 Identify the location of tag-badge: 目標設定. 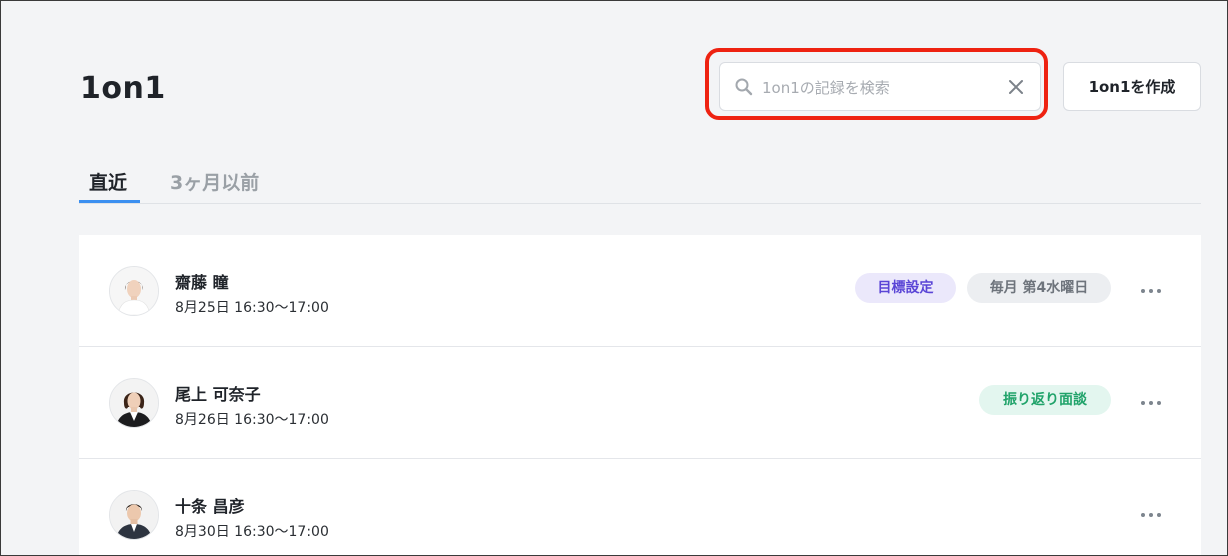
(905, 288).